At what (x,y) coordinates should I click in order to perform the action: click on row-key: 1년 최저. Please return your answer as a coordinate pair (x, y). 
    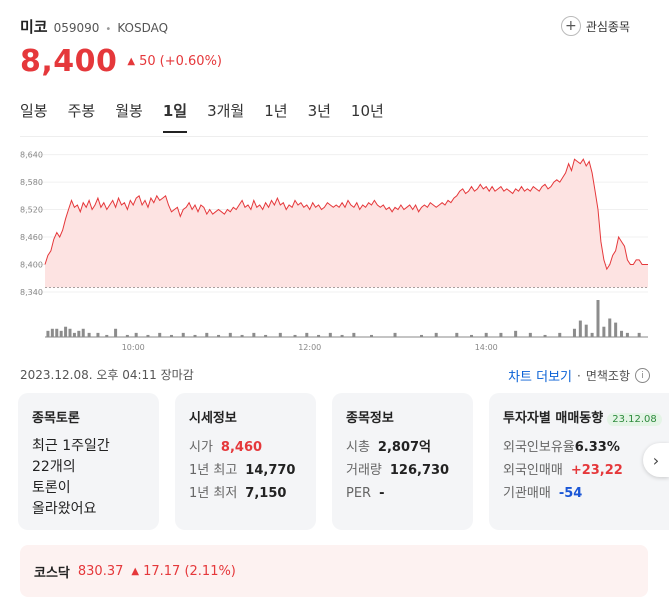
    Looking at the image, I should click on (213, 493).